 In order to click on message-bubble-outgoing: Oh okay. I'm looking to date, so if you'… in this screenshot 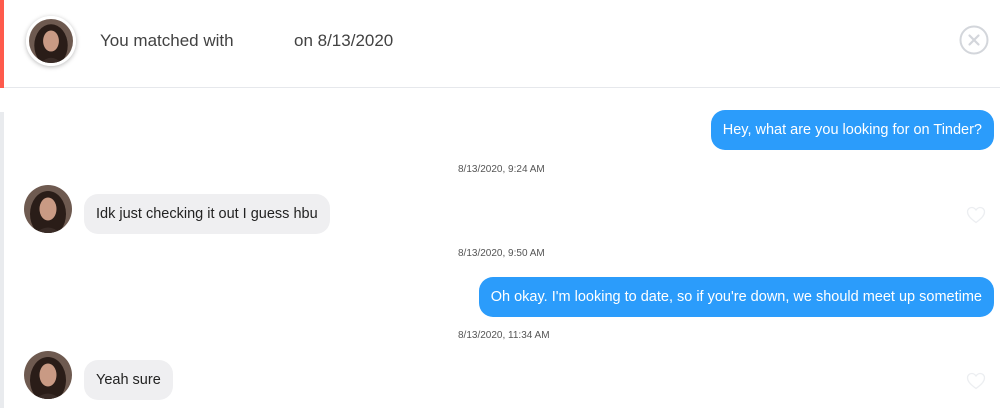, I will do `click(736, 297)`.